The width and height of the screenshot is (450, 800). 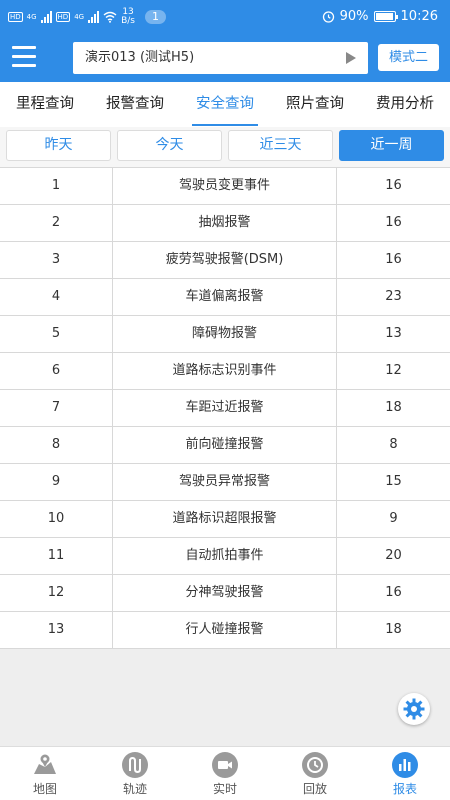 I want to click on event-name: 车距过近报警, so click(x=225, y=408).